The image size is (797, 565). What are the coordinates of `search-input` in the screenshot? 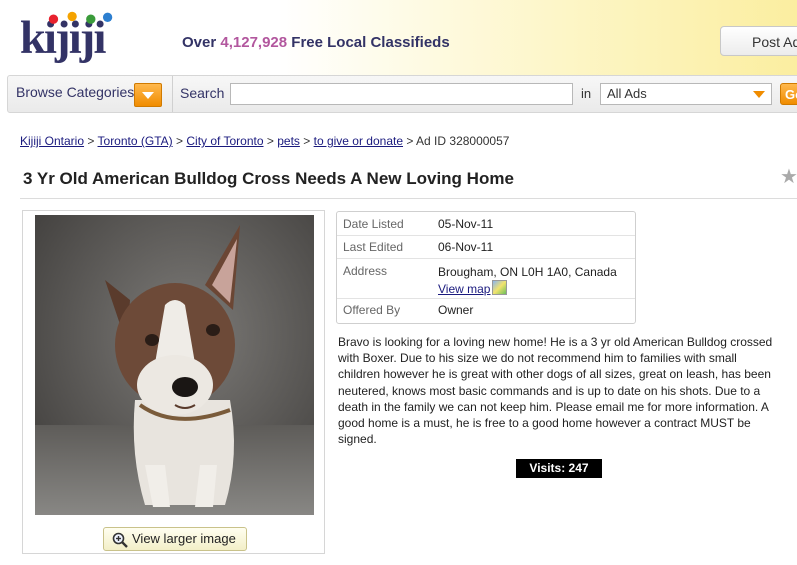 It's located at (401, 94).